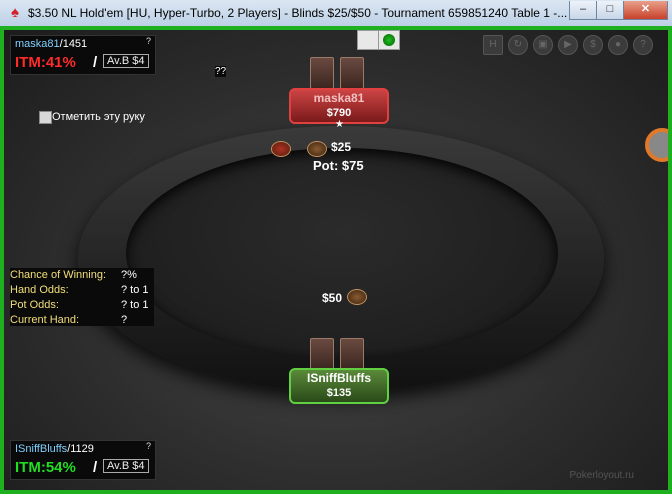  Describe the element at coordinates (656, 145) in the screenshot. I see `table-options-icon` at that location.